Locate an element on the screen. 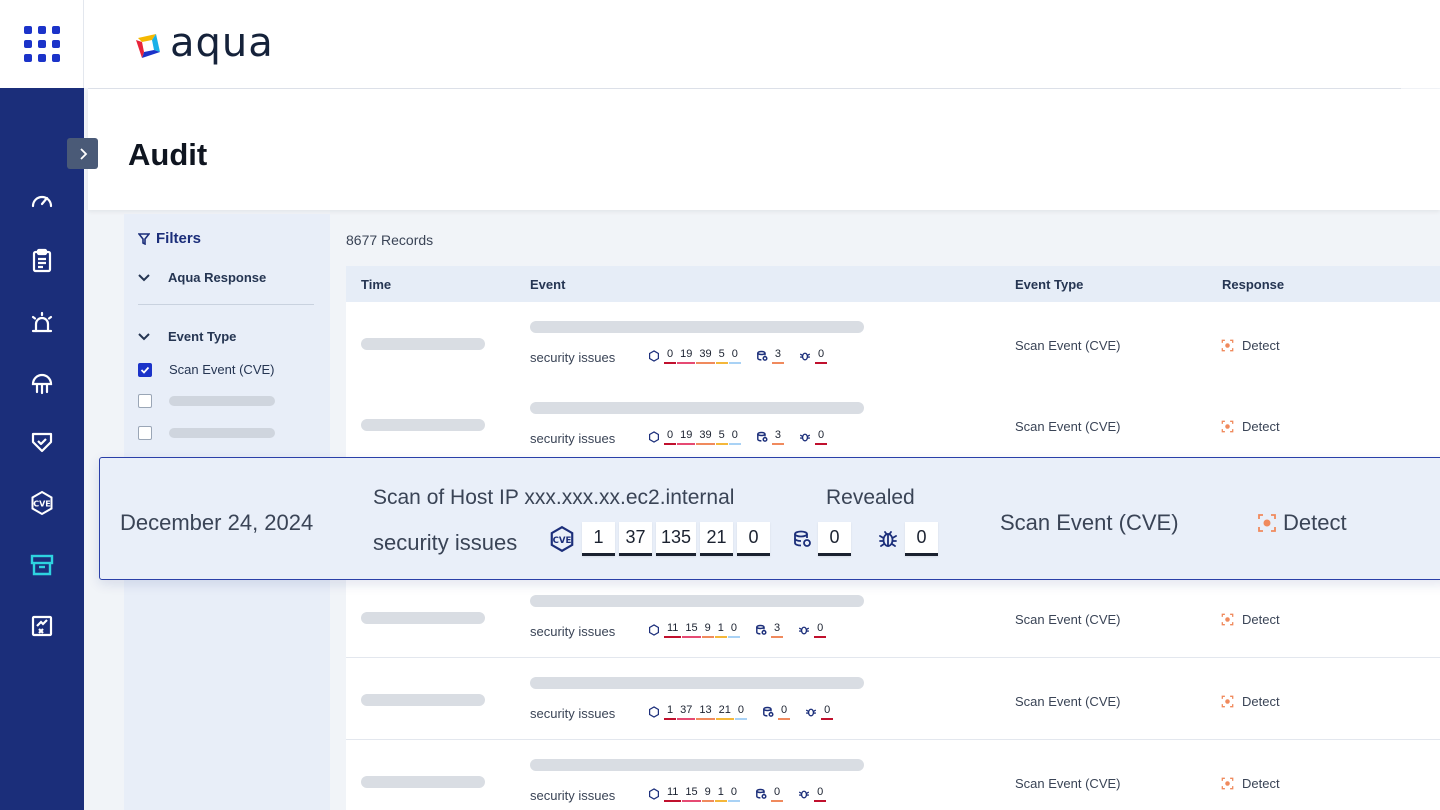  sidebar: CVE is located at coordinates (42, 449).